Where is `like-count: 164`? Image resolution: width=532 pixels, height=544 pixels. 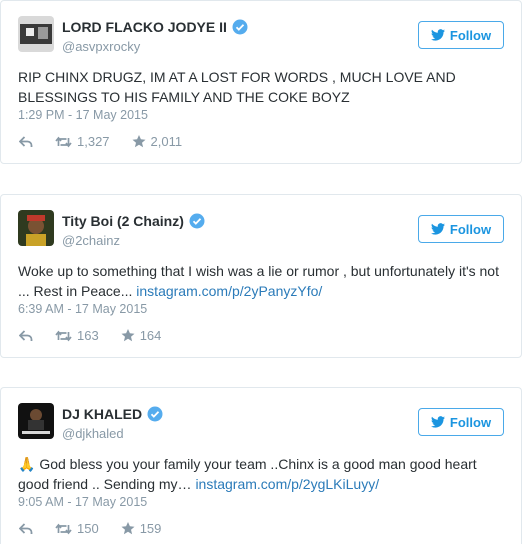
like-count: 164 is located at coordinates (150, 335).